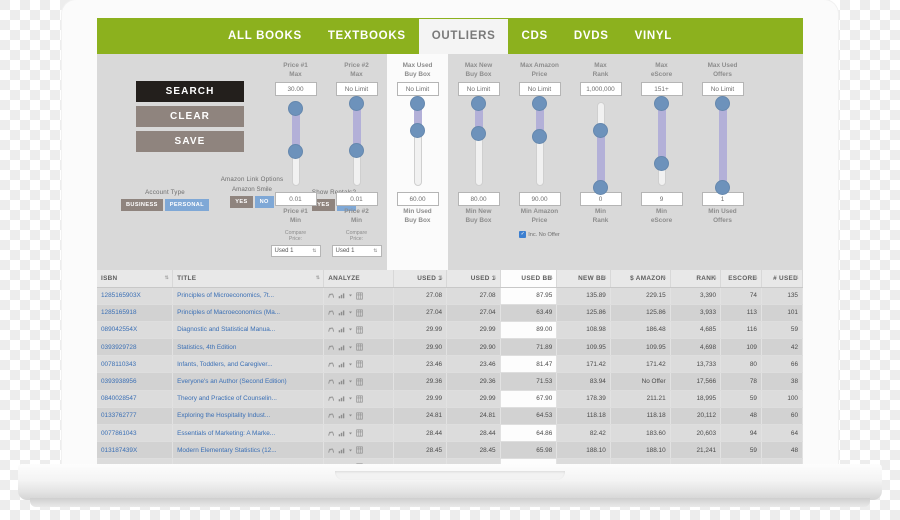 Image resolution: width=900 pixels, height=520 pixels. I want to click on column-header-used: # USED ⇅, so click(782, 279).